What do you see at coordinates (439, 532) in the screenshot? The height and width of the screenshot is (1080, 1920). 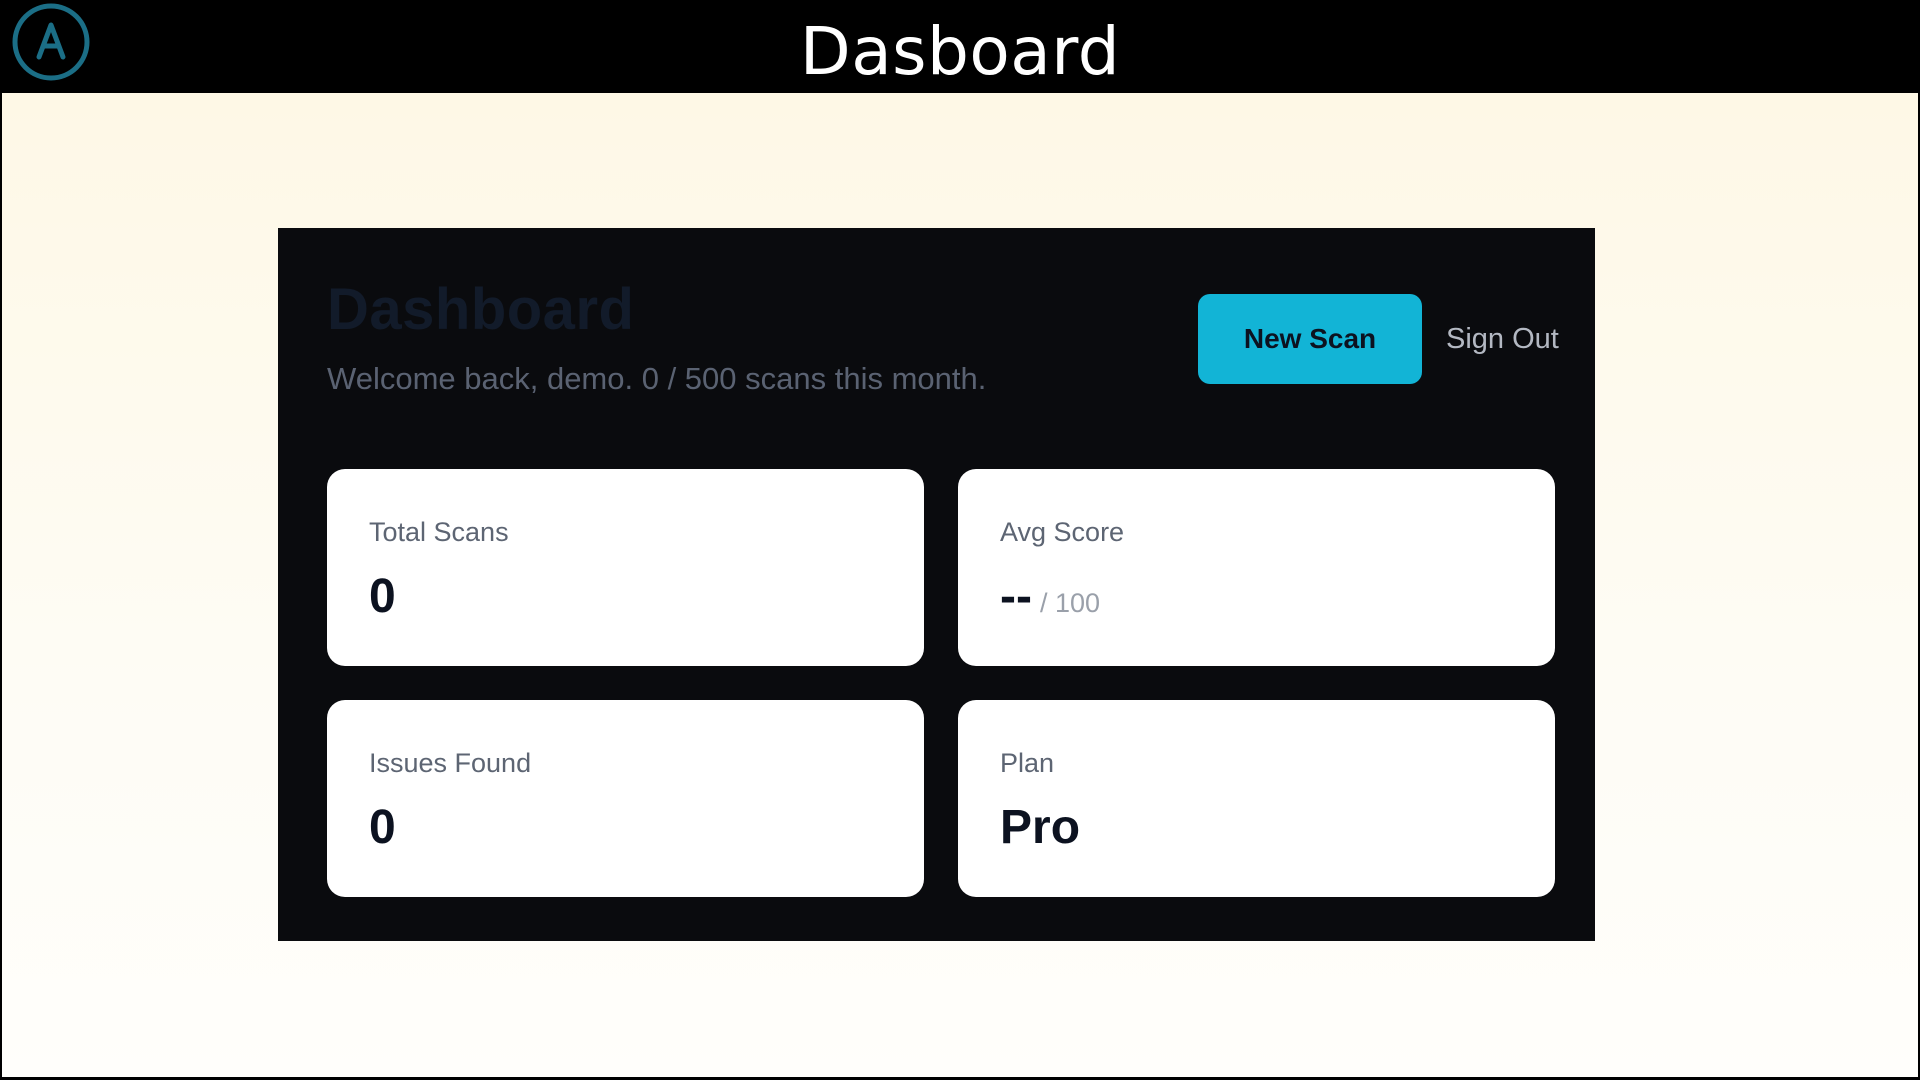 I see `total-scans-label: Total Scans` at bounding box center [439, 532].